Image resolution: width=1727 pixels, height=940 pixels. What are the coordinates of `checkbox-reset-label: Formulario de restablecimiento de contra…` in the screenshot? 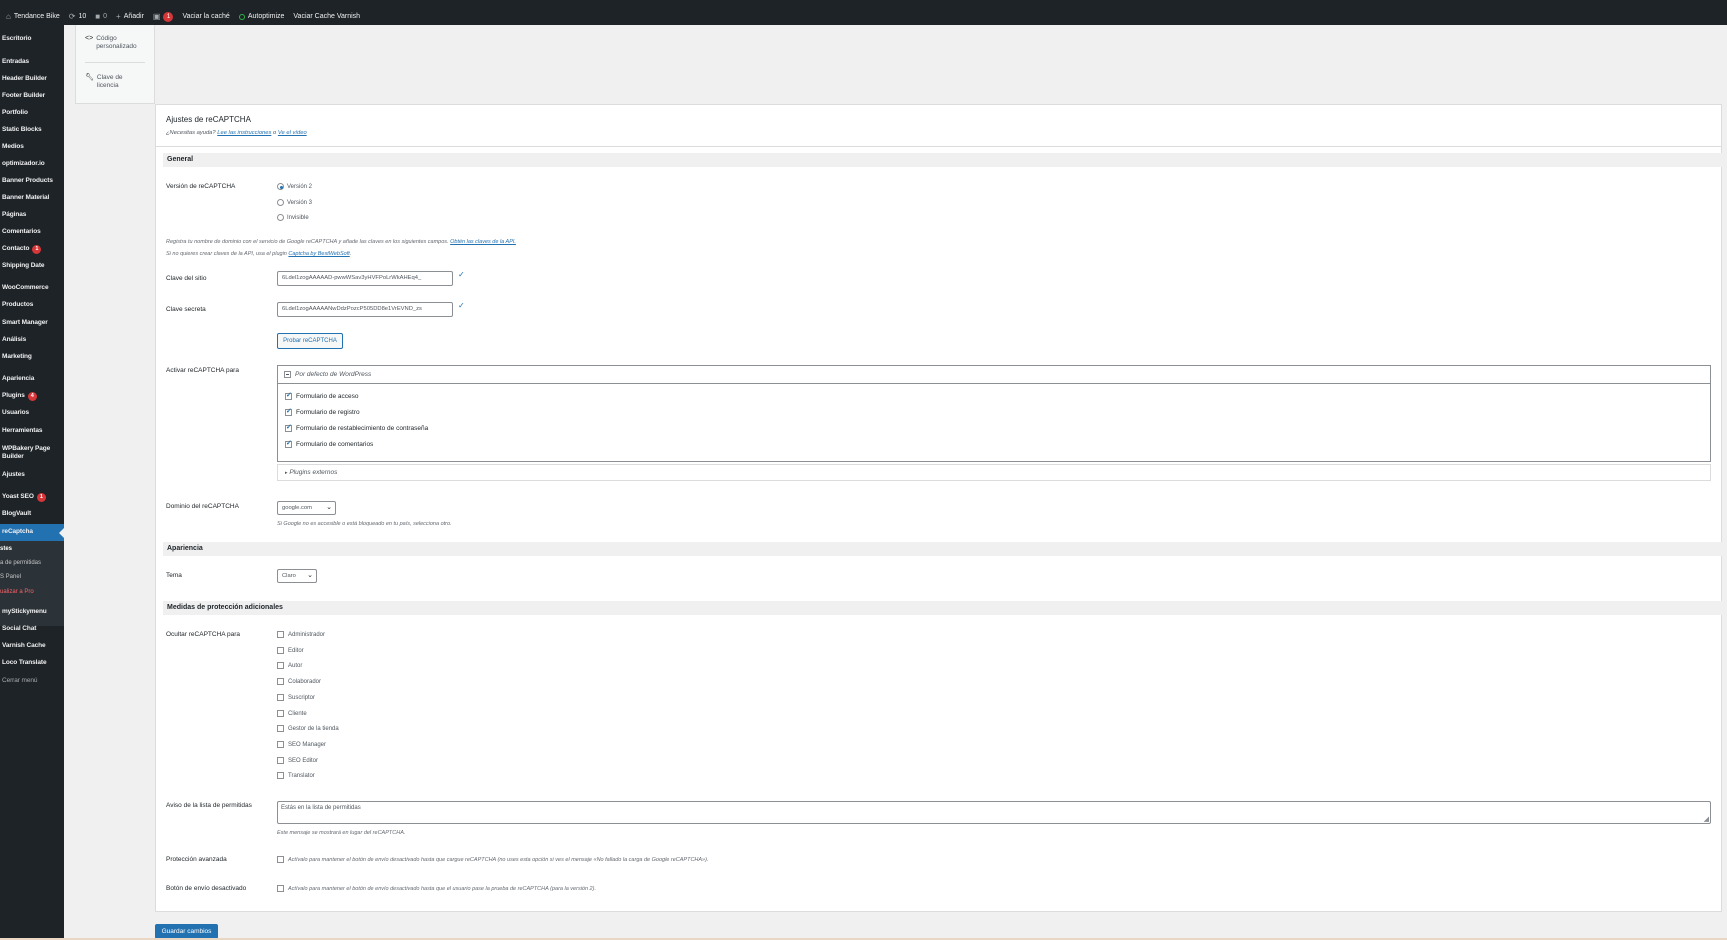 It's located at (362, 428).